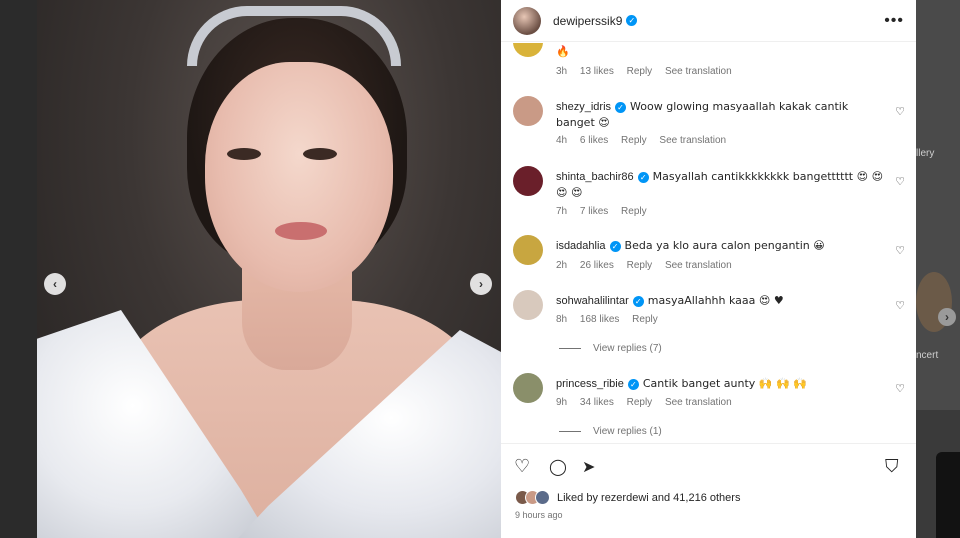  I want to click on comment-body: sohwahalilintar ✓ masyaAllahhh kaaa 😍 ♥, so click(721, 301).